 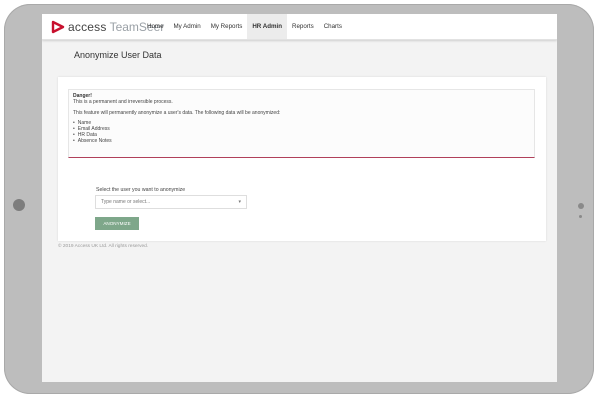 What do you see at coordinates (155, 26) in the screenshot?
I see `nav-item-home: Home` at bounding box center [155, 26].